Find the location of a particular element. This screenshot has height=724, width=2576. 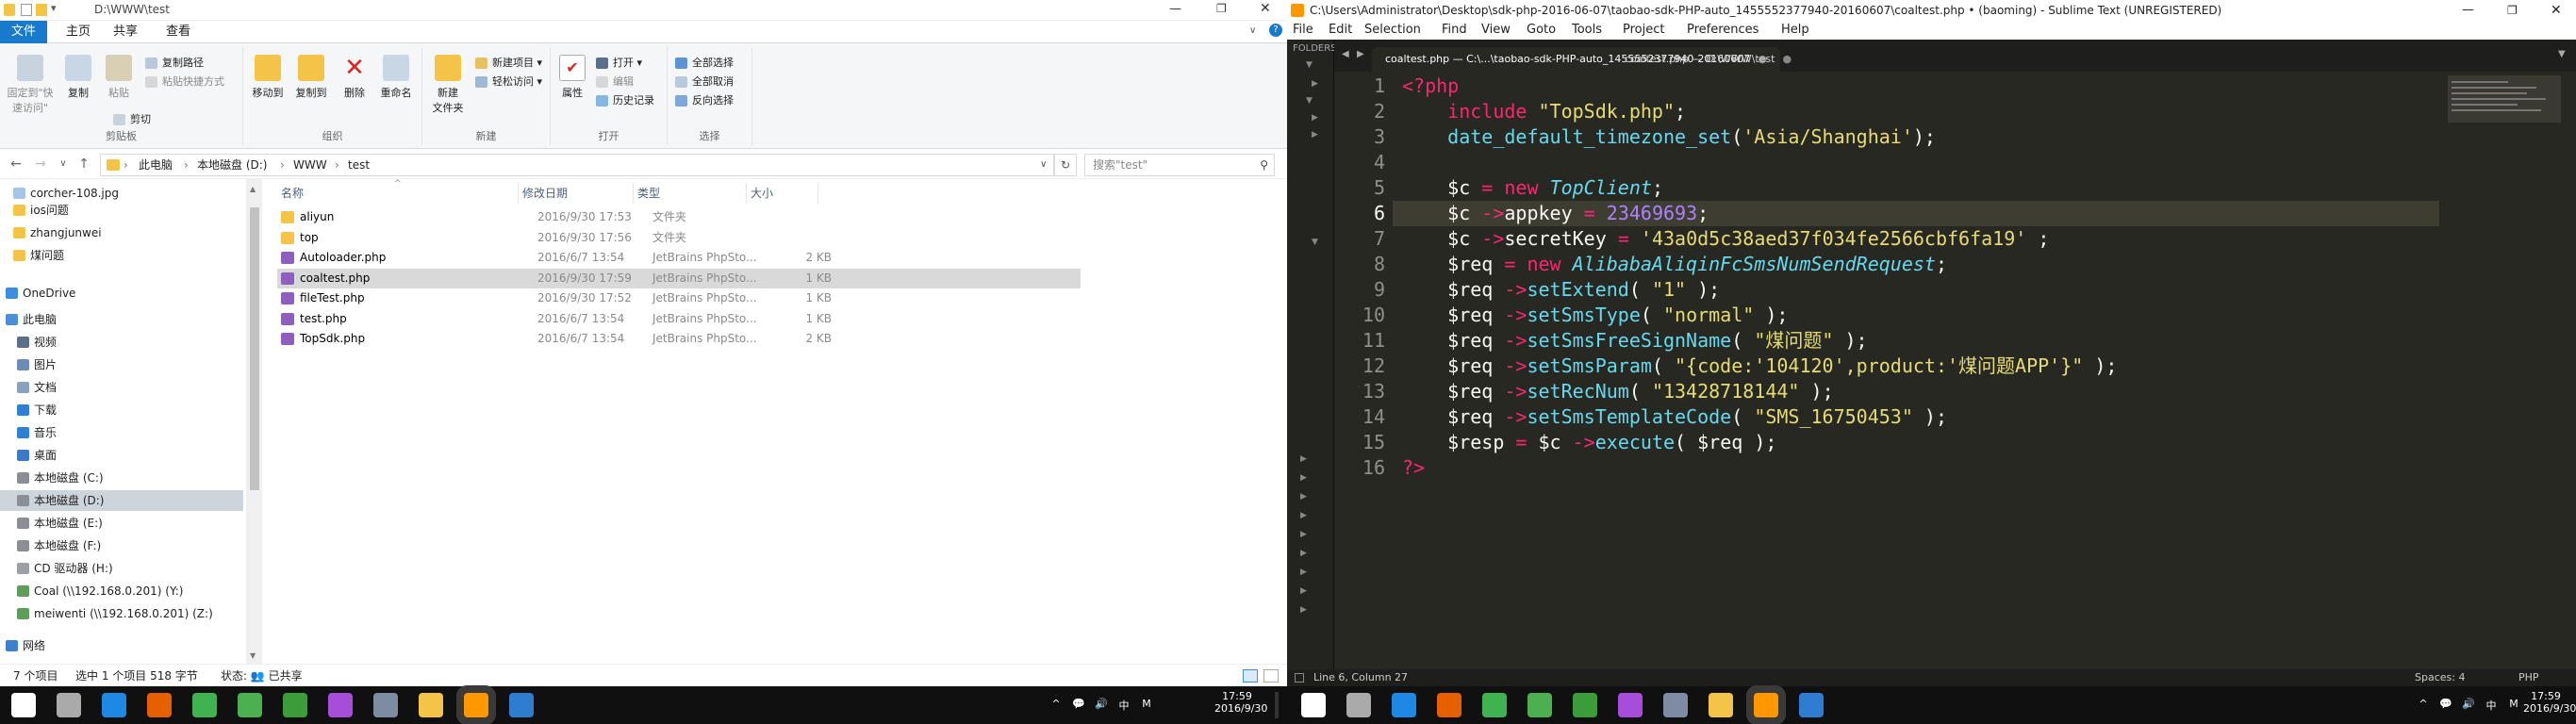

tray-overflow-icon: ^ is located at coordinates (1056, 704).